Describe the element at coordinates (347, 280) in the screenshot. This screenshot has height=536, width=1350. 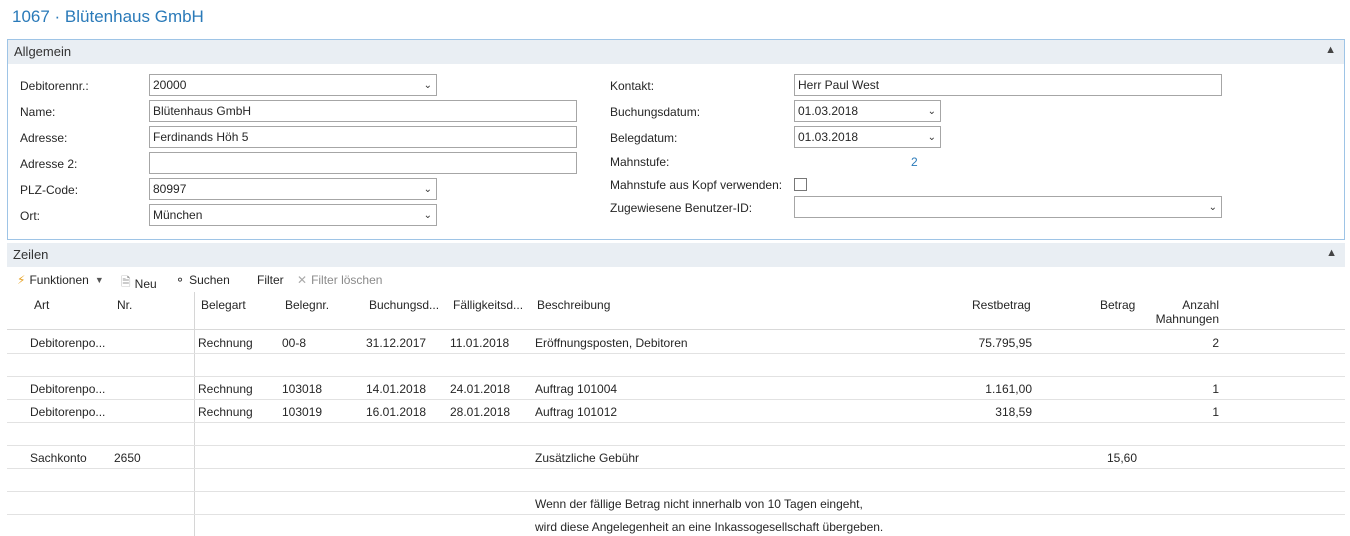
I see `filter-loeschen-label: Filter löschen` at that location.